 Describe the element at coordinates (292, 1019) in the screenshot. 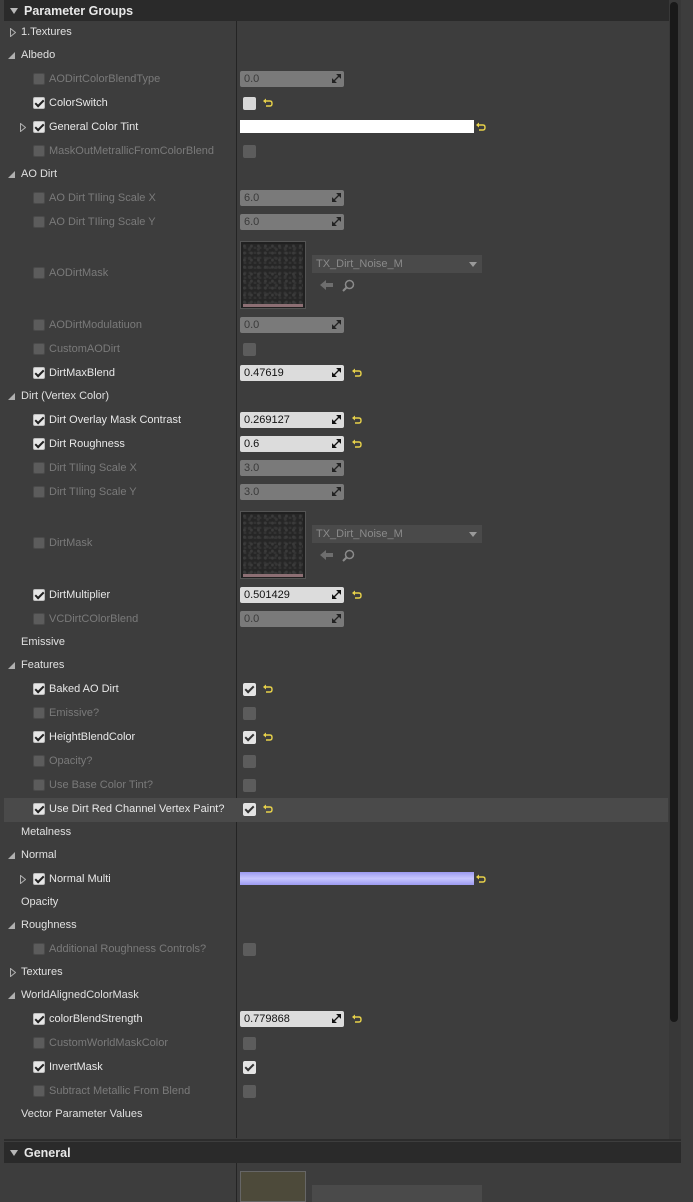

I see `value-field: 0.779868` at that location.